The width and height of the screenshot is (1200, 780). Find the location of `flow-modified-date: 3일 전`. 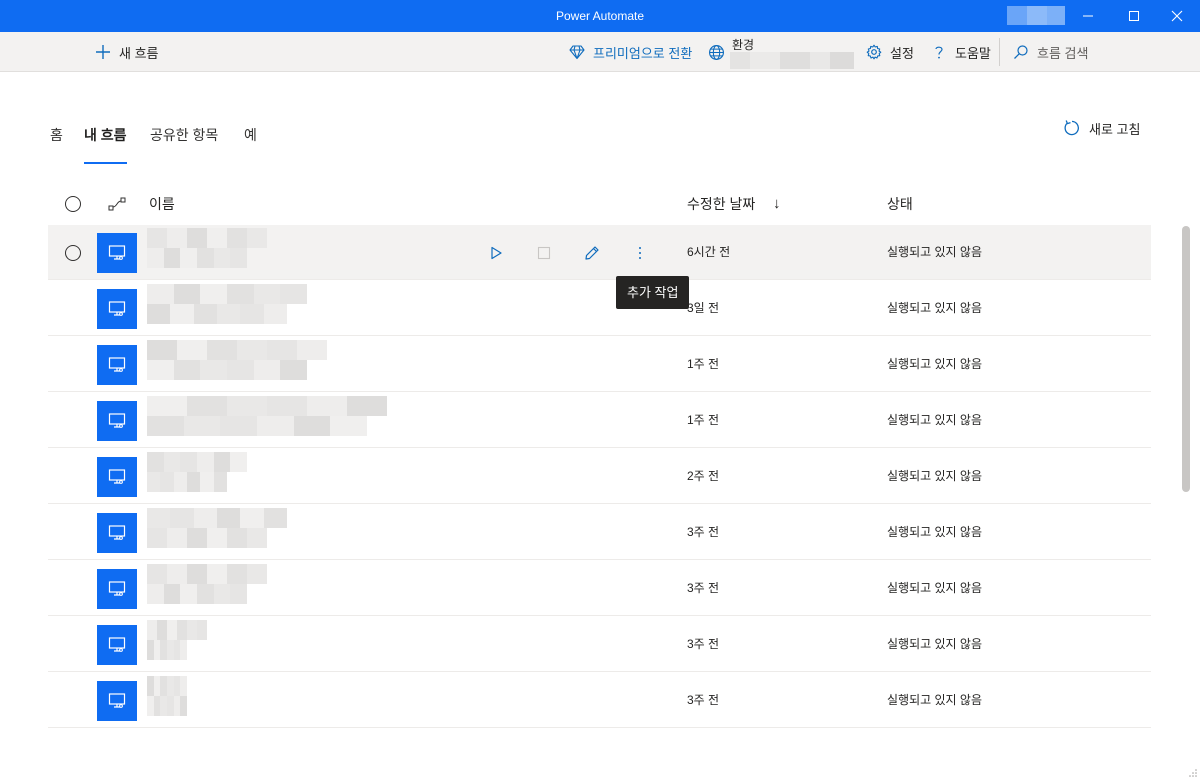

flow-modified-date: 3일 전 is located at coordinates (703, 308).